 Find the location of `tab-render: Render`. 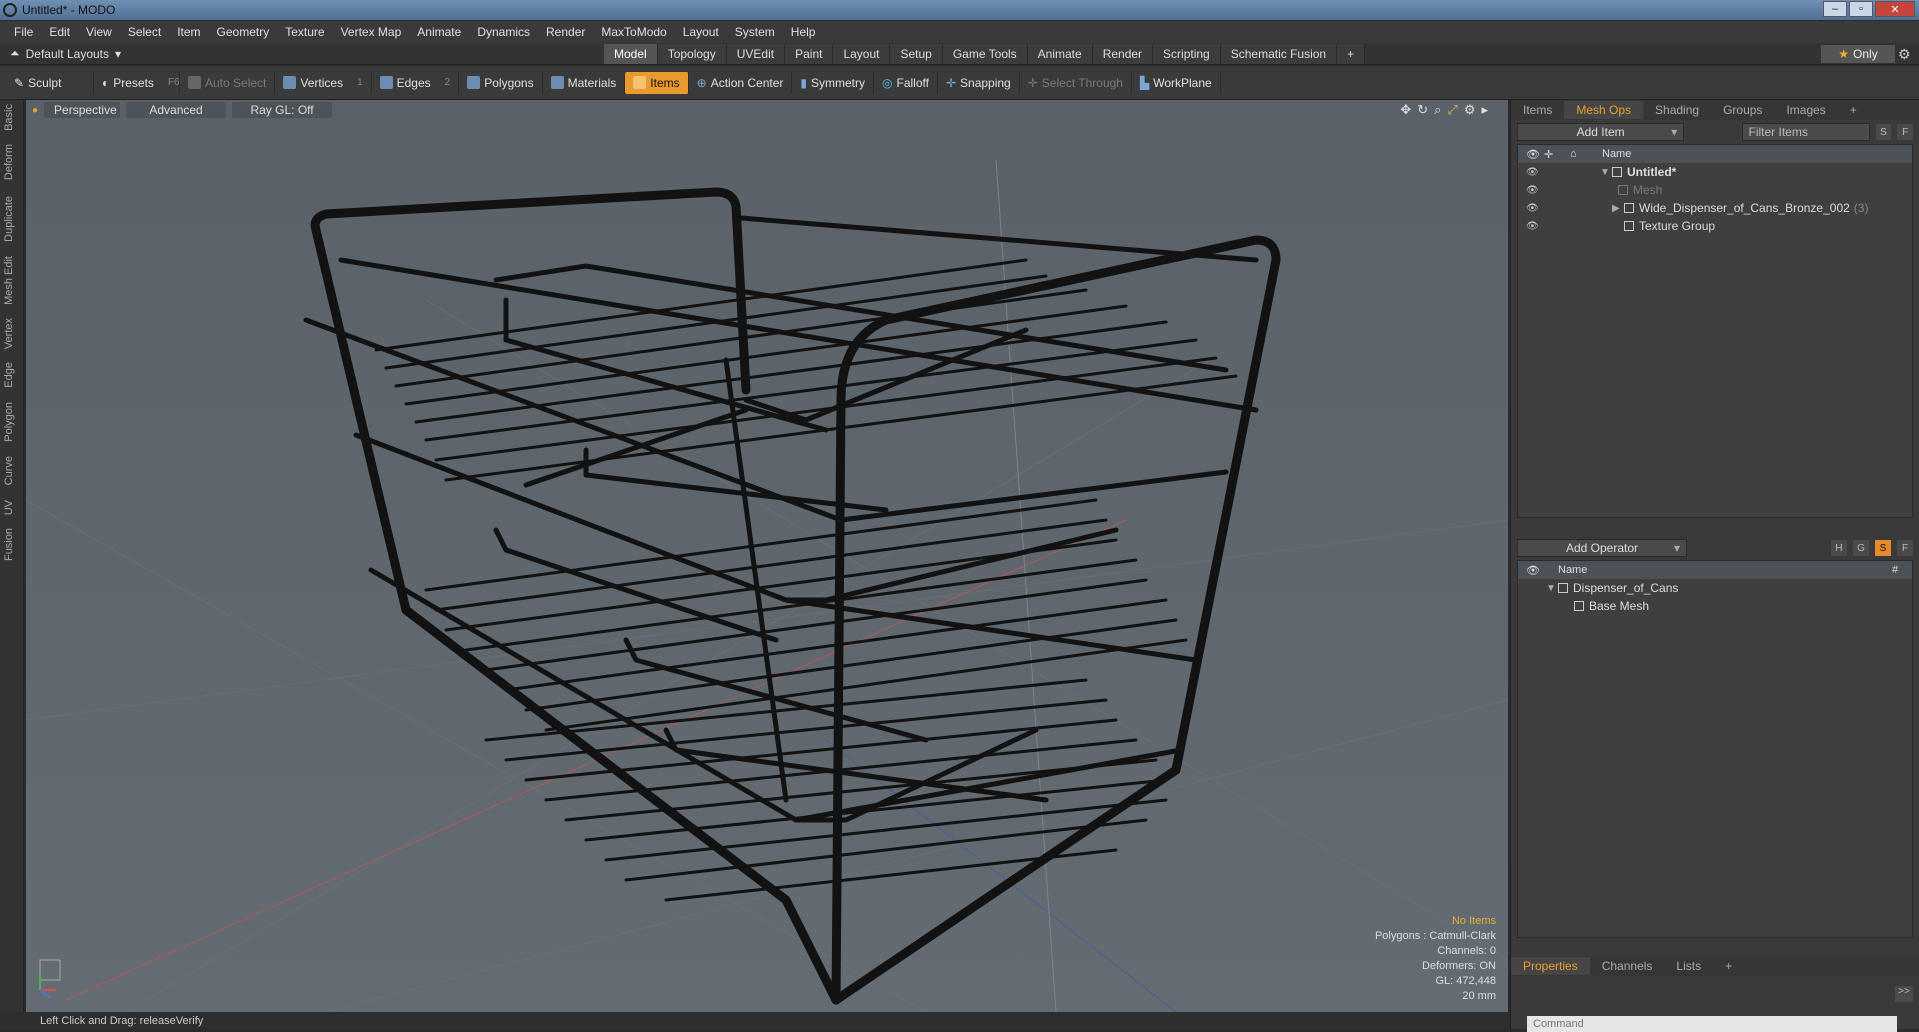

tab-render: Render is located at coordinates (1123, 54).